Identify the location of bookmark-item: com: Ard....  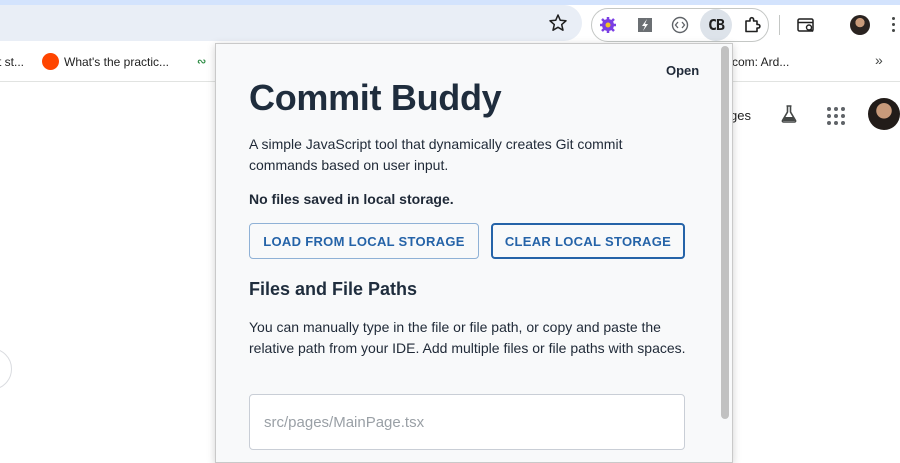
(760, 62).